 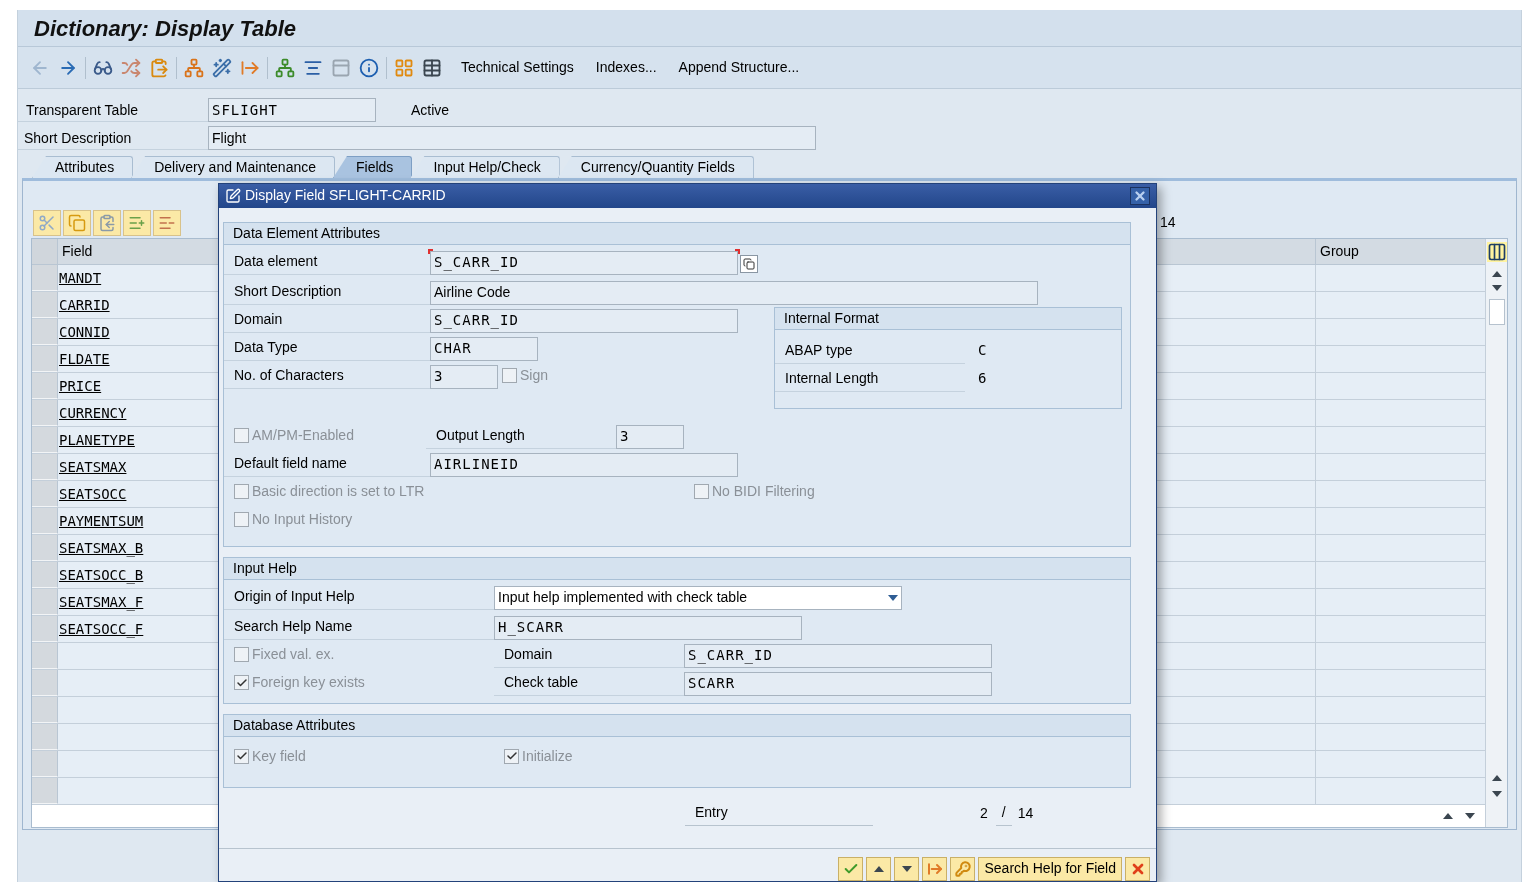 I want to click on columns-icon, so click(x=1496, y=252).